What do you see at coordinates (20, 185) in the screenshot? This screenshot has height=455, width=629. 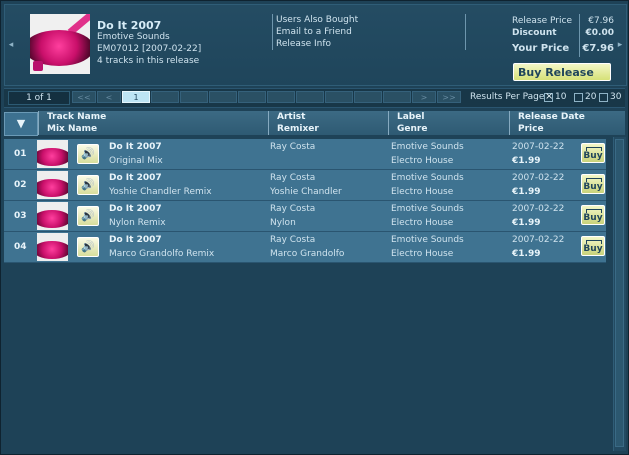 I see `track-number: 02` at bounding box center [20, 185].